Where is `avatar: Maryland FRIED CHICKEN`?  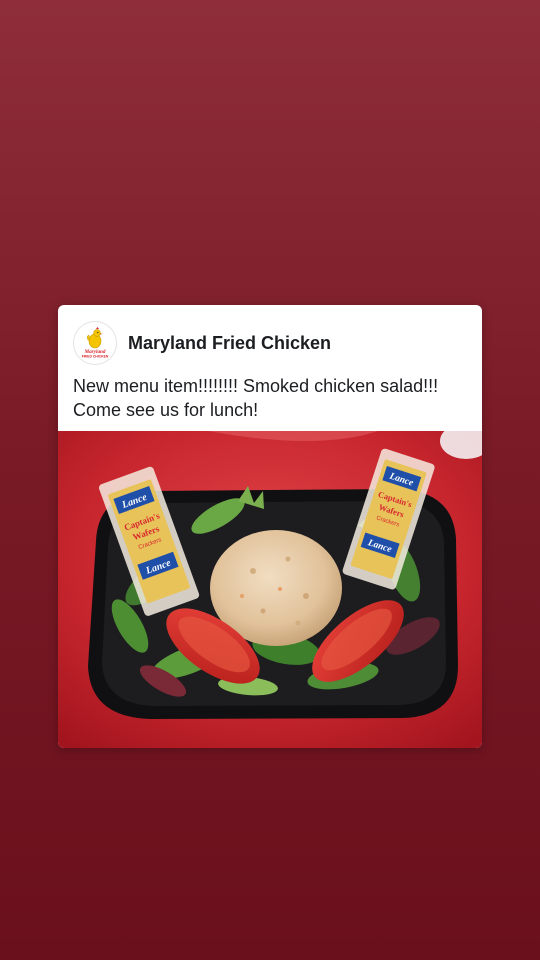
avatar: Maryland FRIED CHICKEN is located at coordinates (95, 343).